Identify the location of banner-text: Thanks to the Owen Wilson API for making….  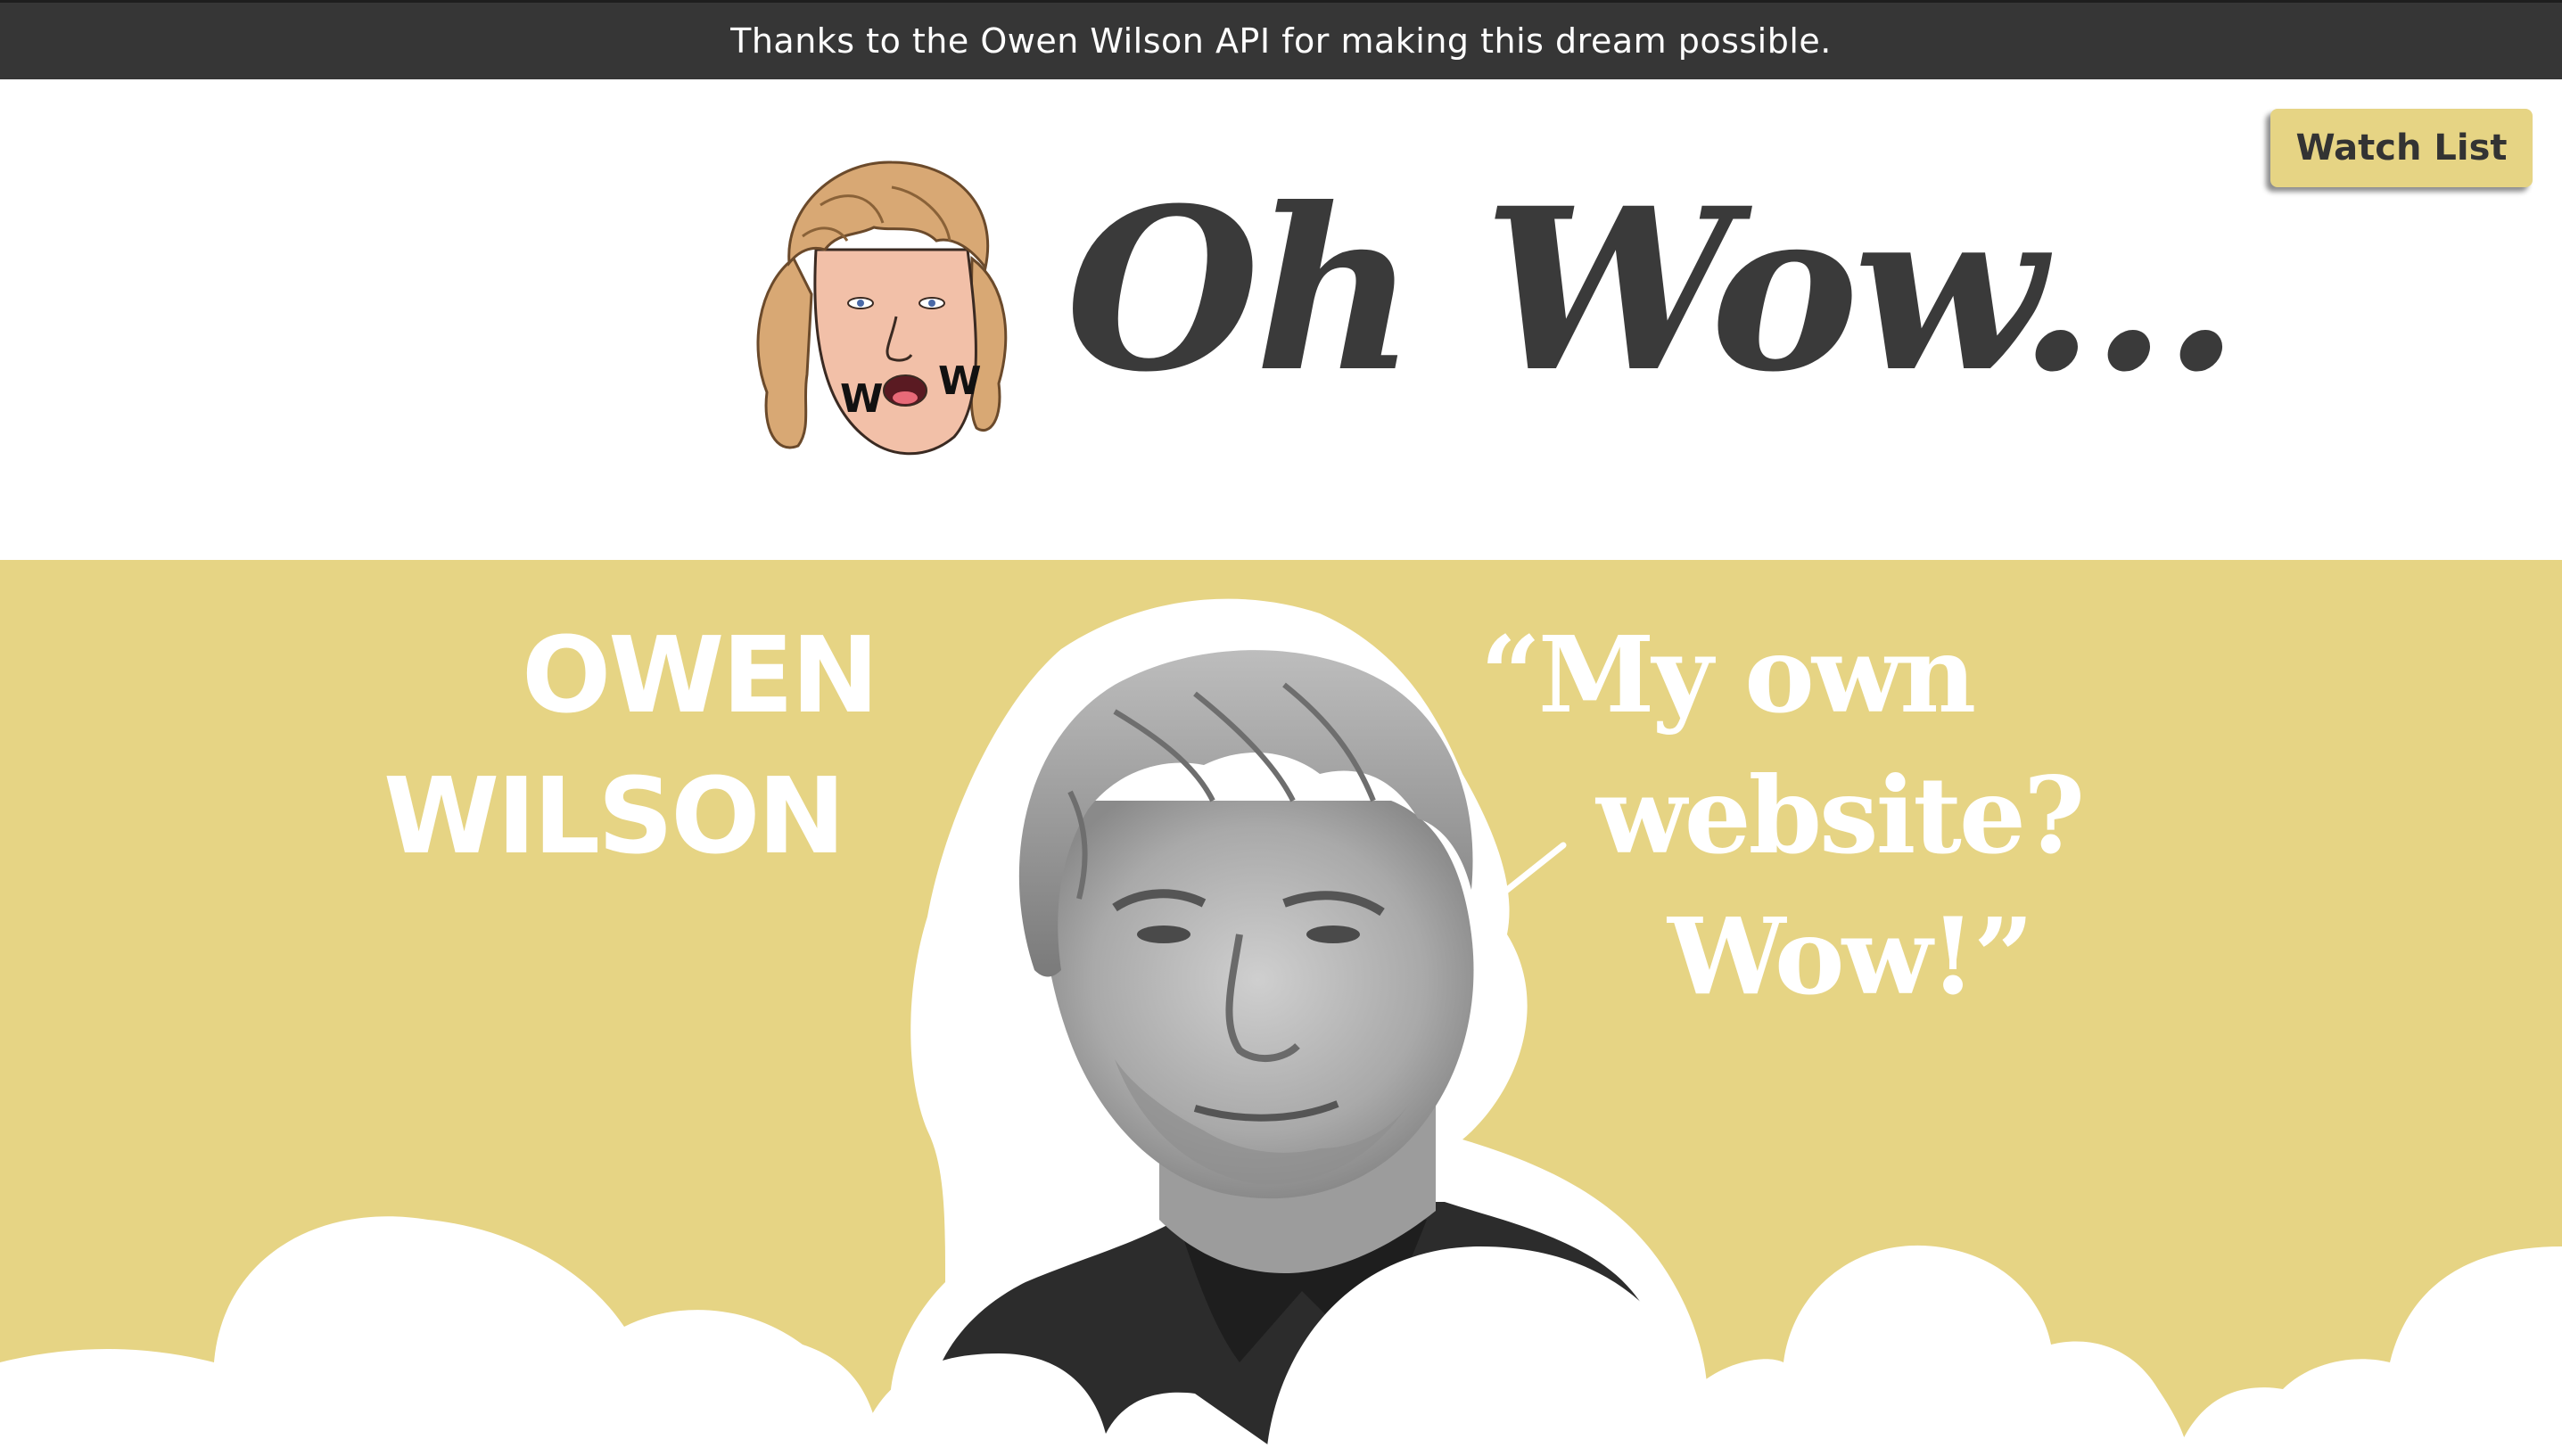
(1281, 41).